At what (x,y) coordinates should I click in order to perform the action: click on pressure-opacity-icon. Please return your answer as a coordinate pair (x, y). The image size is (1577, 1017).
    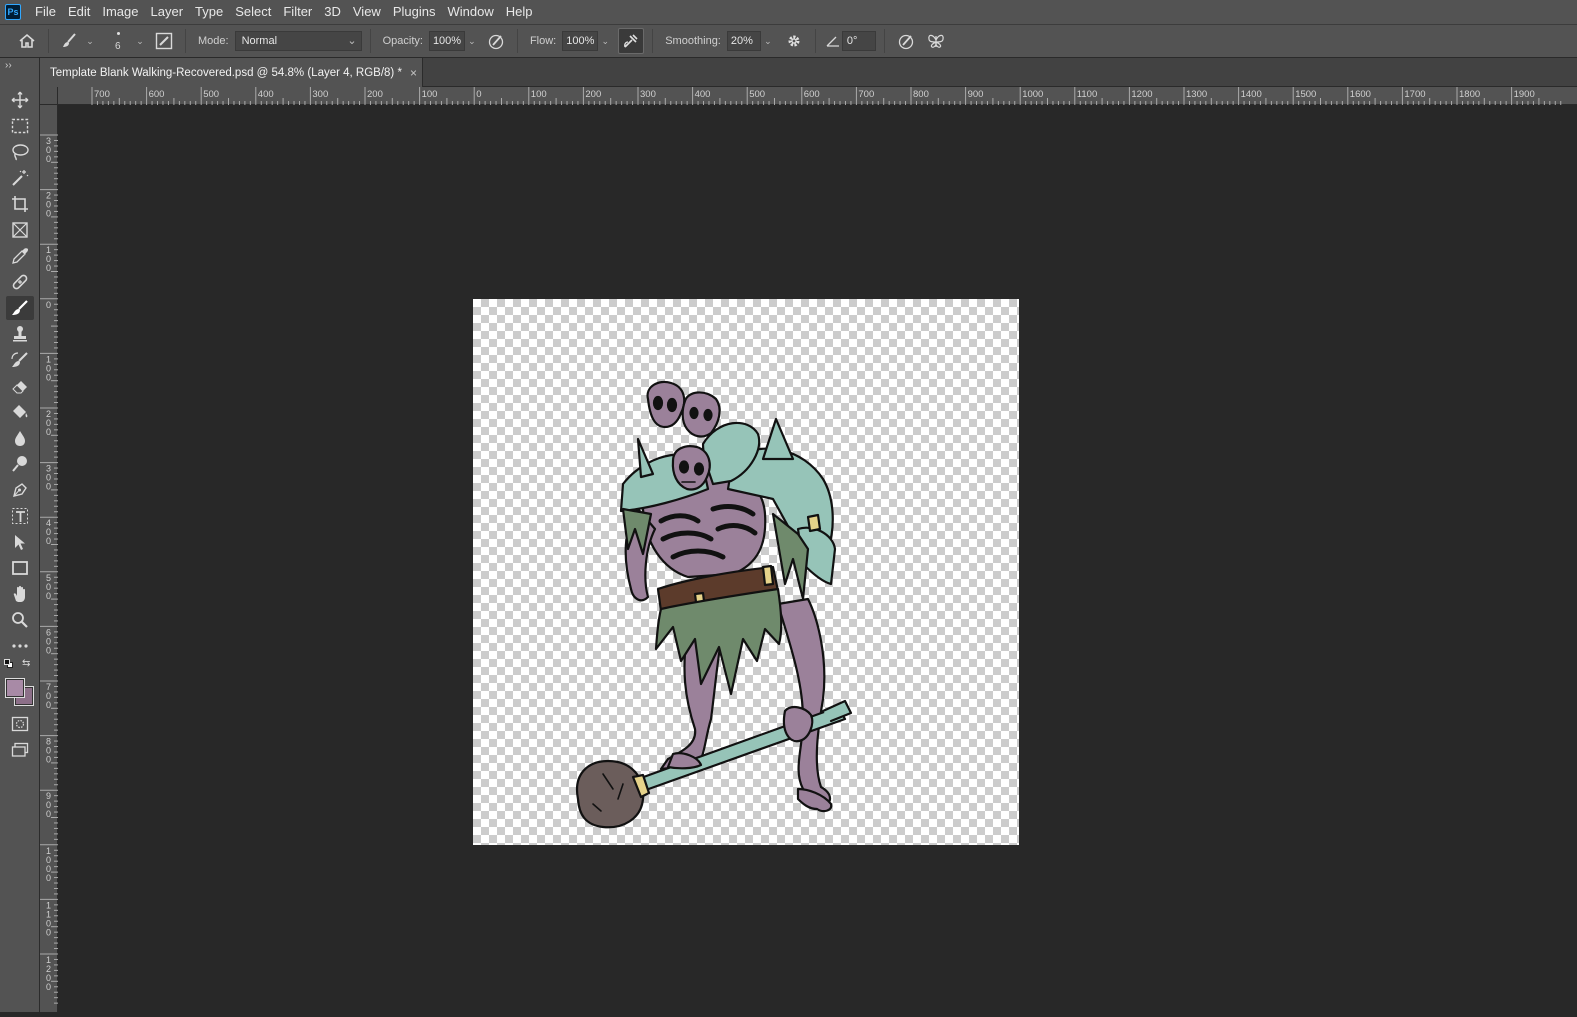
    Looking at the image, I should click on (496, 41).